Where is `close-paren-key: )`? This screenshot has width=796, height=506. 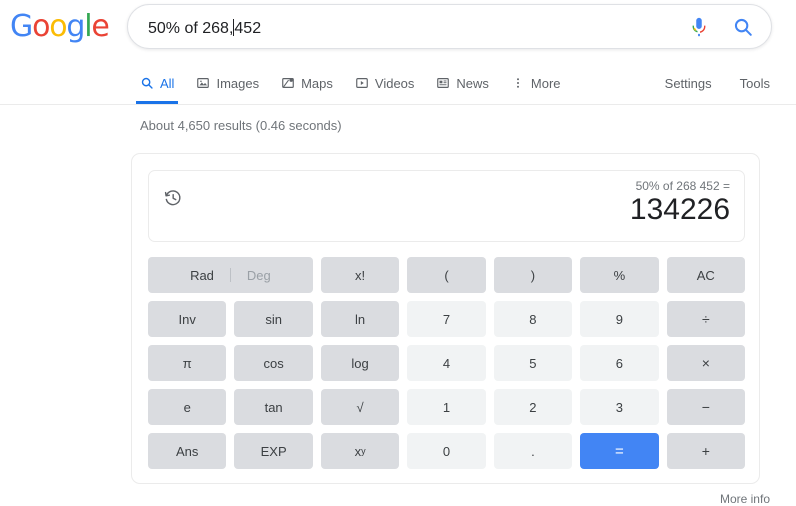 close-paren-key: ) is located at coordinates (533, 275).